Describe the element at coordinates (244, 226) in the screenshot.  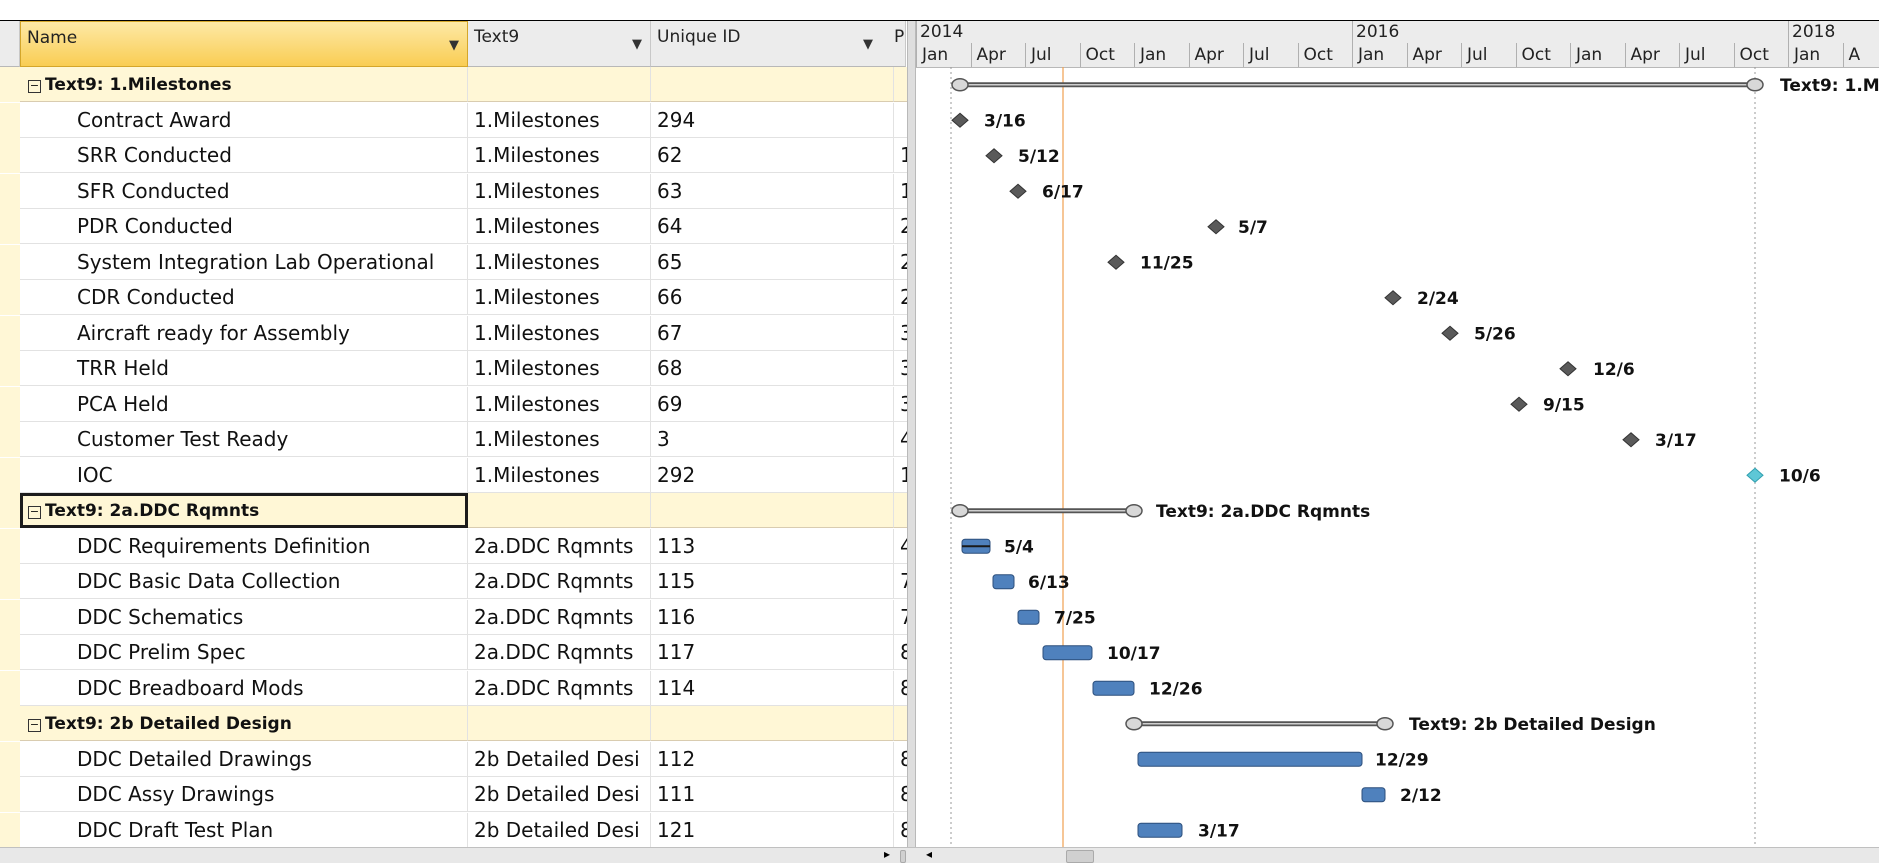
I see `task-name-cell: PDR Conducted` at that location.